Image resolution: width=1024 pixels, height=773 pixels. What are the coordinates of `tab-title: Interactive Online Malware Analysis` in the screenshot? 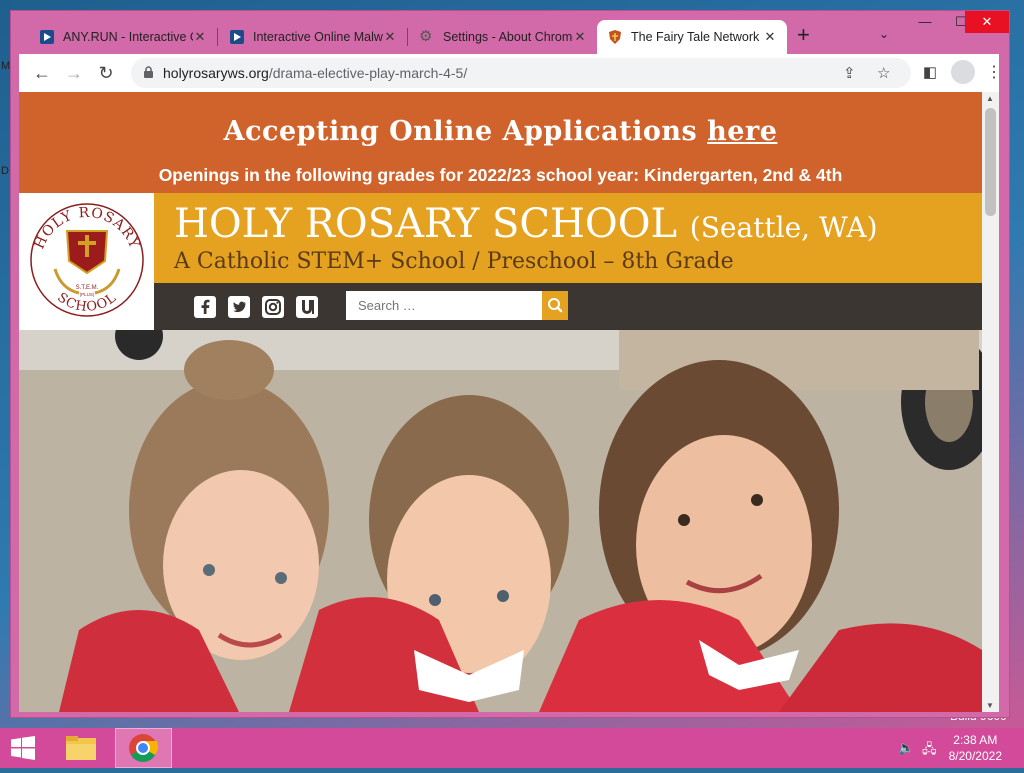 It's located at (318, 37).